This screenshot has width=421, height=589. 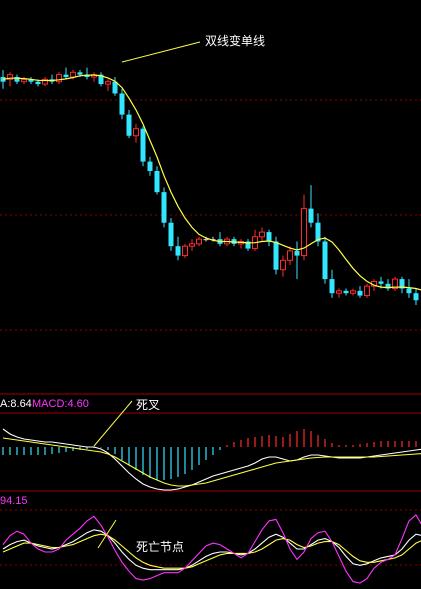 I want to click on annotation-kdj-label: 死亡节点, so click(x=160, y=547).